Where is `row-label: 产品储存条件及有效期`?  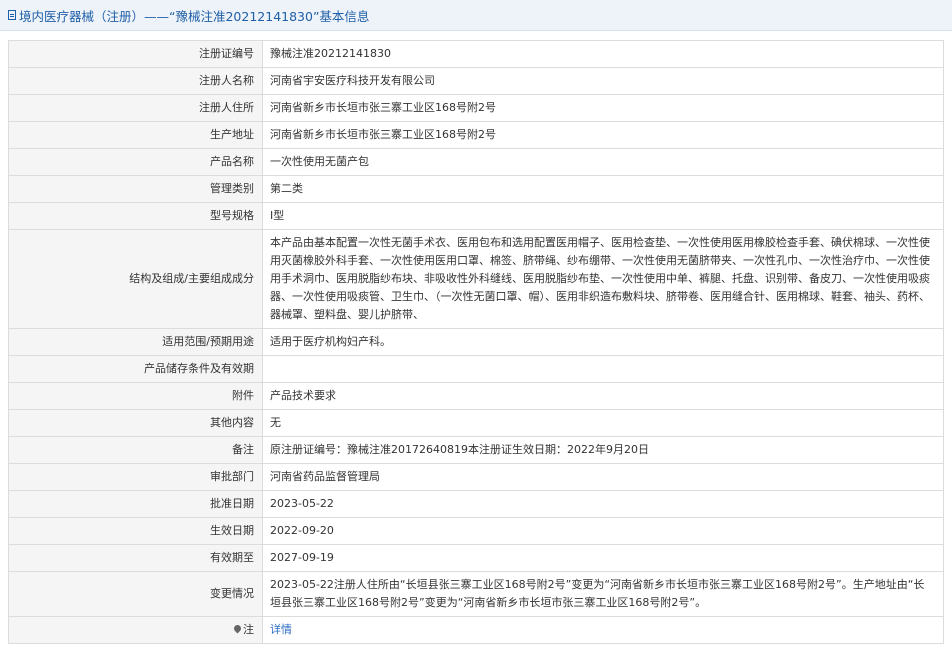
row-label: 产品储存条件及有效期 is located at coordinates (135, 369).